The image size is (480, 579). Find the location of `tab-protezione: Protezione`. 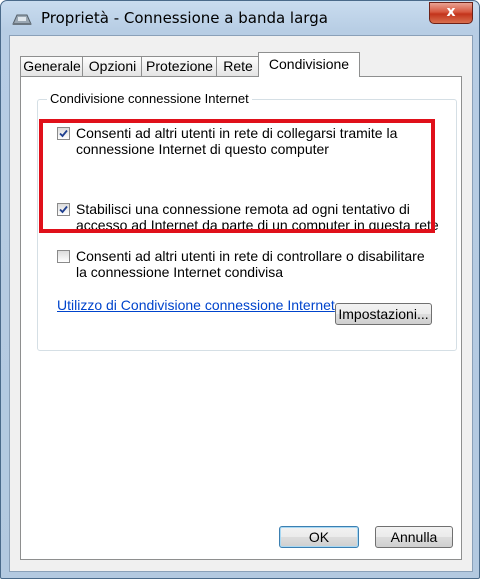

tab-protezione: Protezione is located at coordinates (179, 66).